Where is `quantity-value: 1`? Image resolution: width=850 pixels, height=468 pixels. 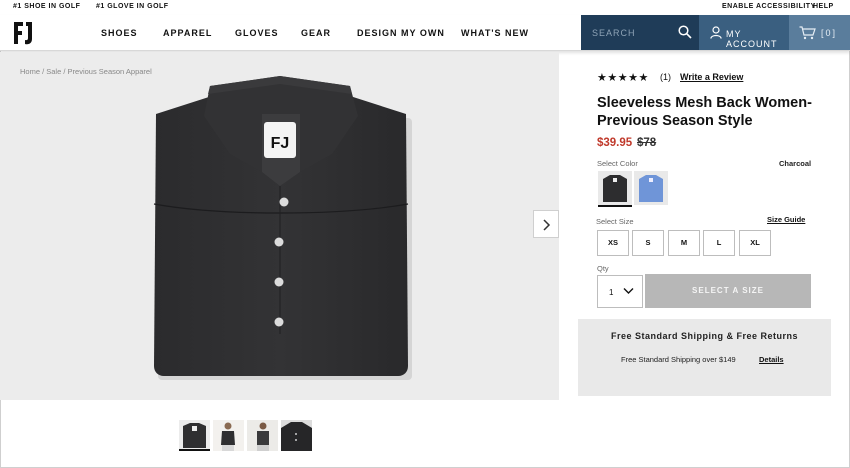 quantity-value: 1 is located at coordinates (611, 292).